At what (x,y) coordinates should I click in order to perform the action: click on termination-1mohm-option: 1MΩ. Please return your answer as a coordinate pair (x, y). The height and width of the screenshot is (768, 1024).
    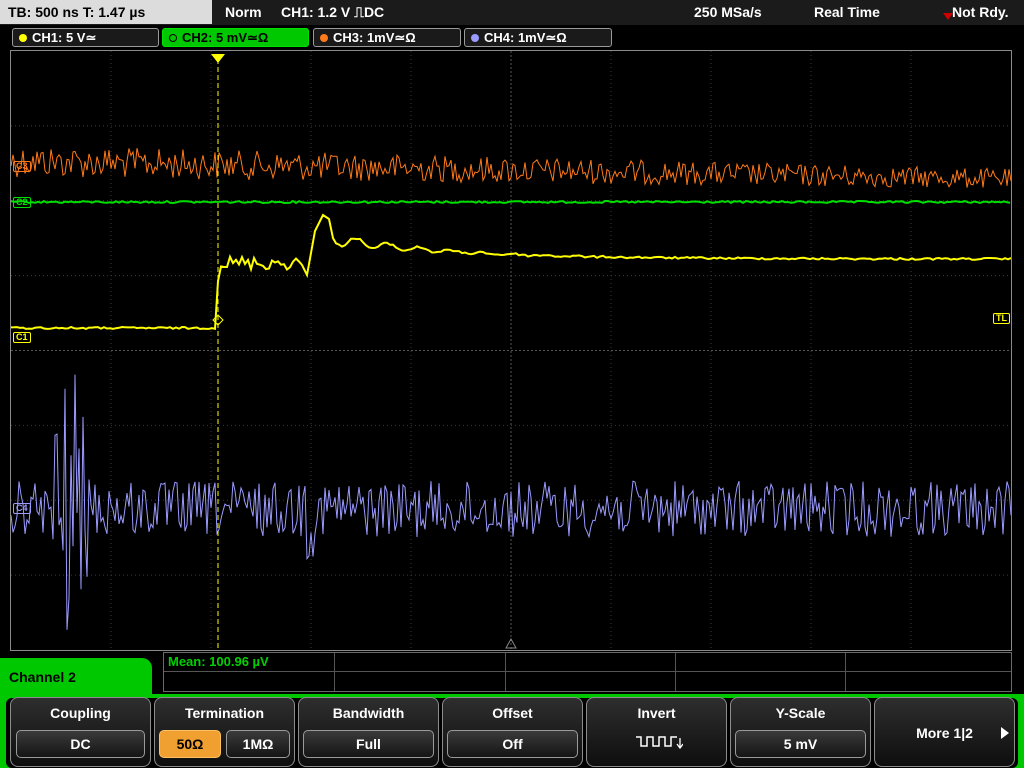
    Looking at the image, I should click on (258, 744).